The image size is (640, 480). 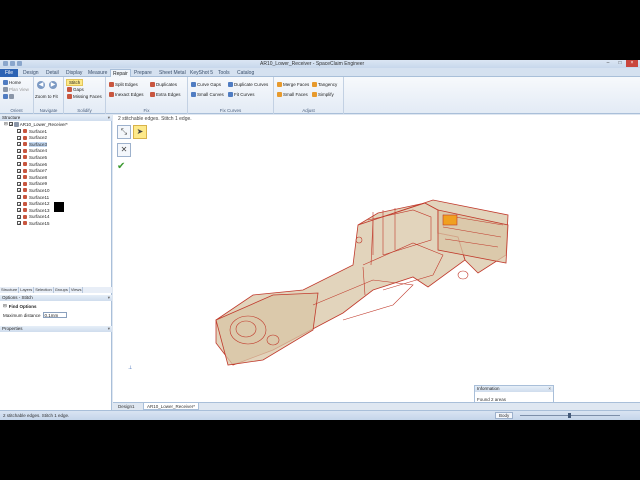 I want to click on duplicate-curves-button: Duplicate Curves, so click(x=248, y=84).